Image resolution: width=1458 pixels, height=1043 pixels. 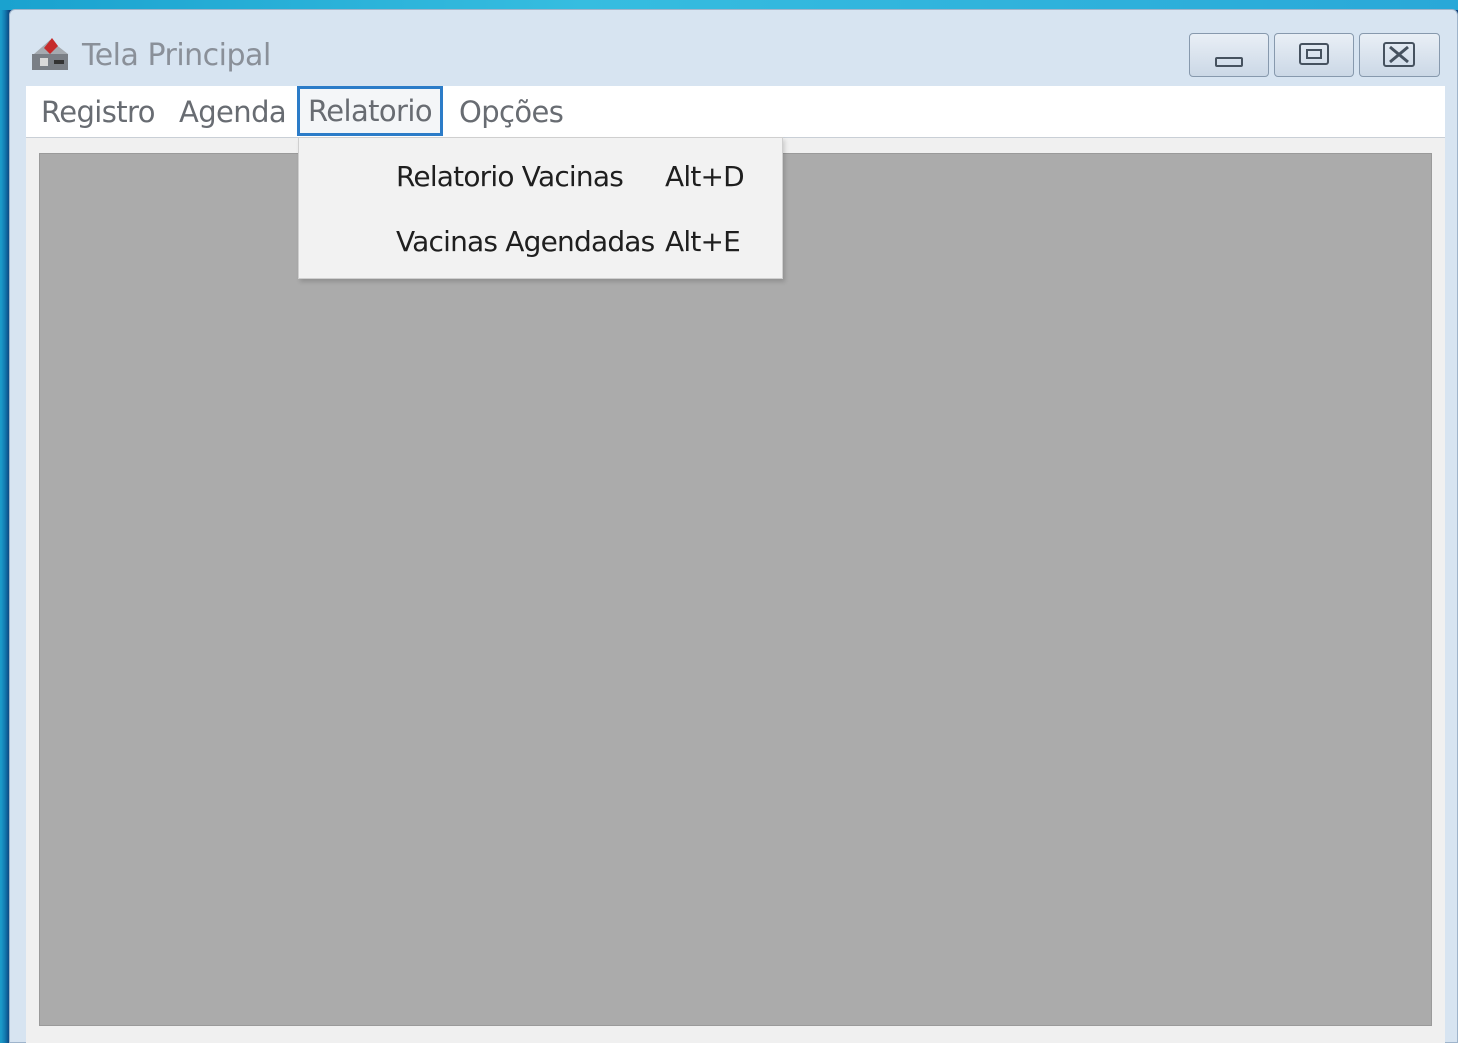 I want to click on minimize-button, so click(x=1229, y=55).